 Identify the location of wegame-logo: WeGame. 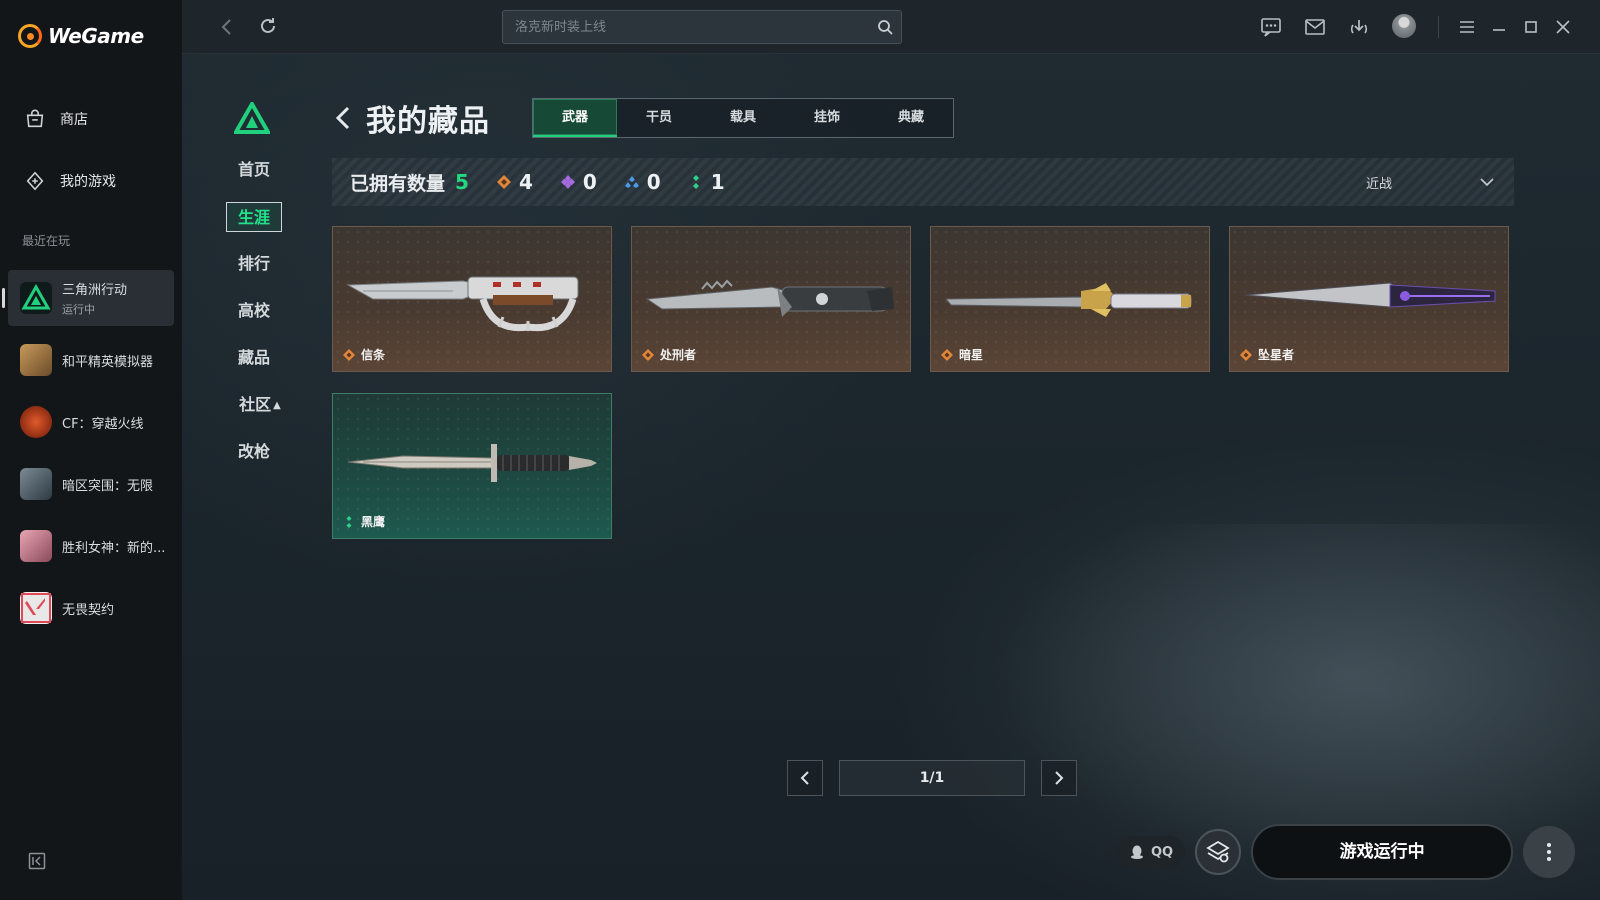
(81, 36).